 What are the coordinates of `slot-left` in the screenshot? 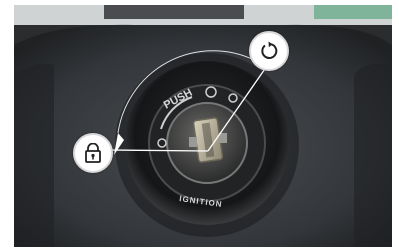 It's located at (193, 142).